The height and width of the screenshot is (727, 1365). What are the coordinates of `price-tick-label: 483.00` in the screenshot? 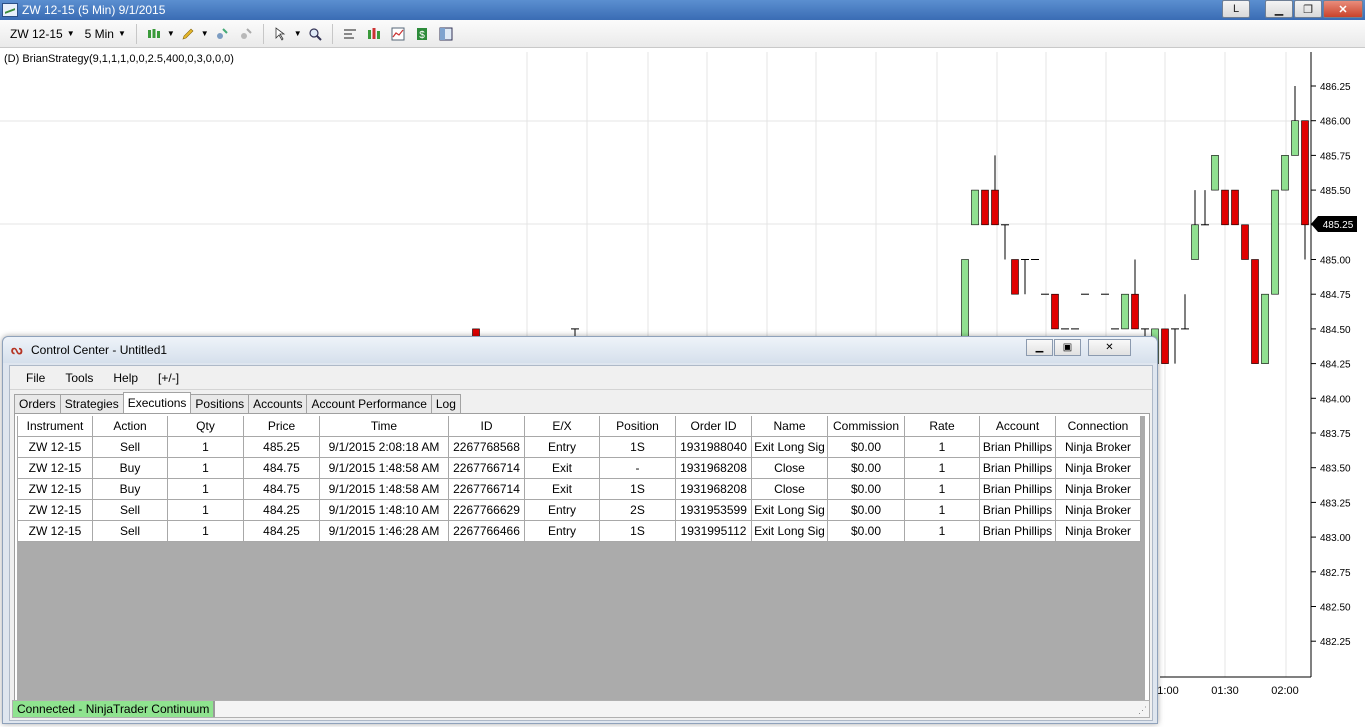 It's located at (1335, 538).